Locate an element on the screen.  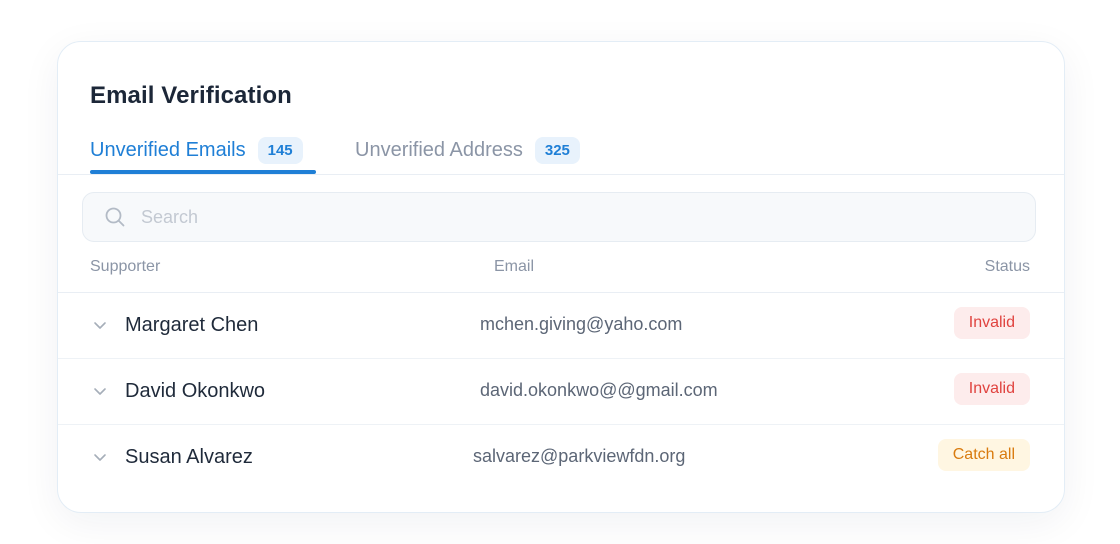
supporter-email: salvarez@parkviewfdn.org is located at coordinates (579, 456).